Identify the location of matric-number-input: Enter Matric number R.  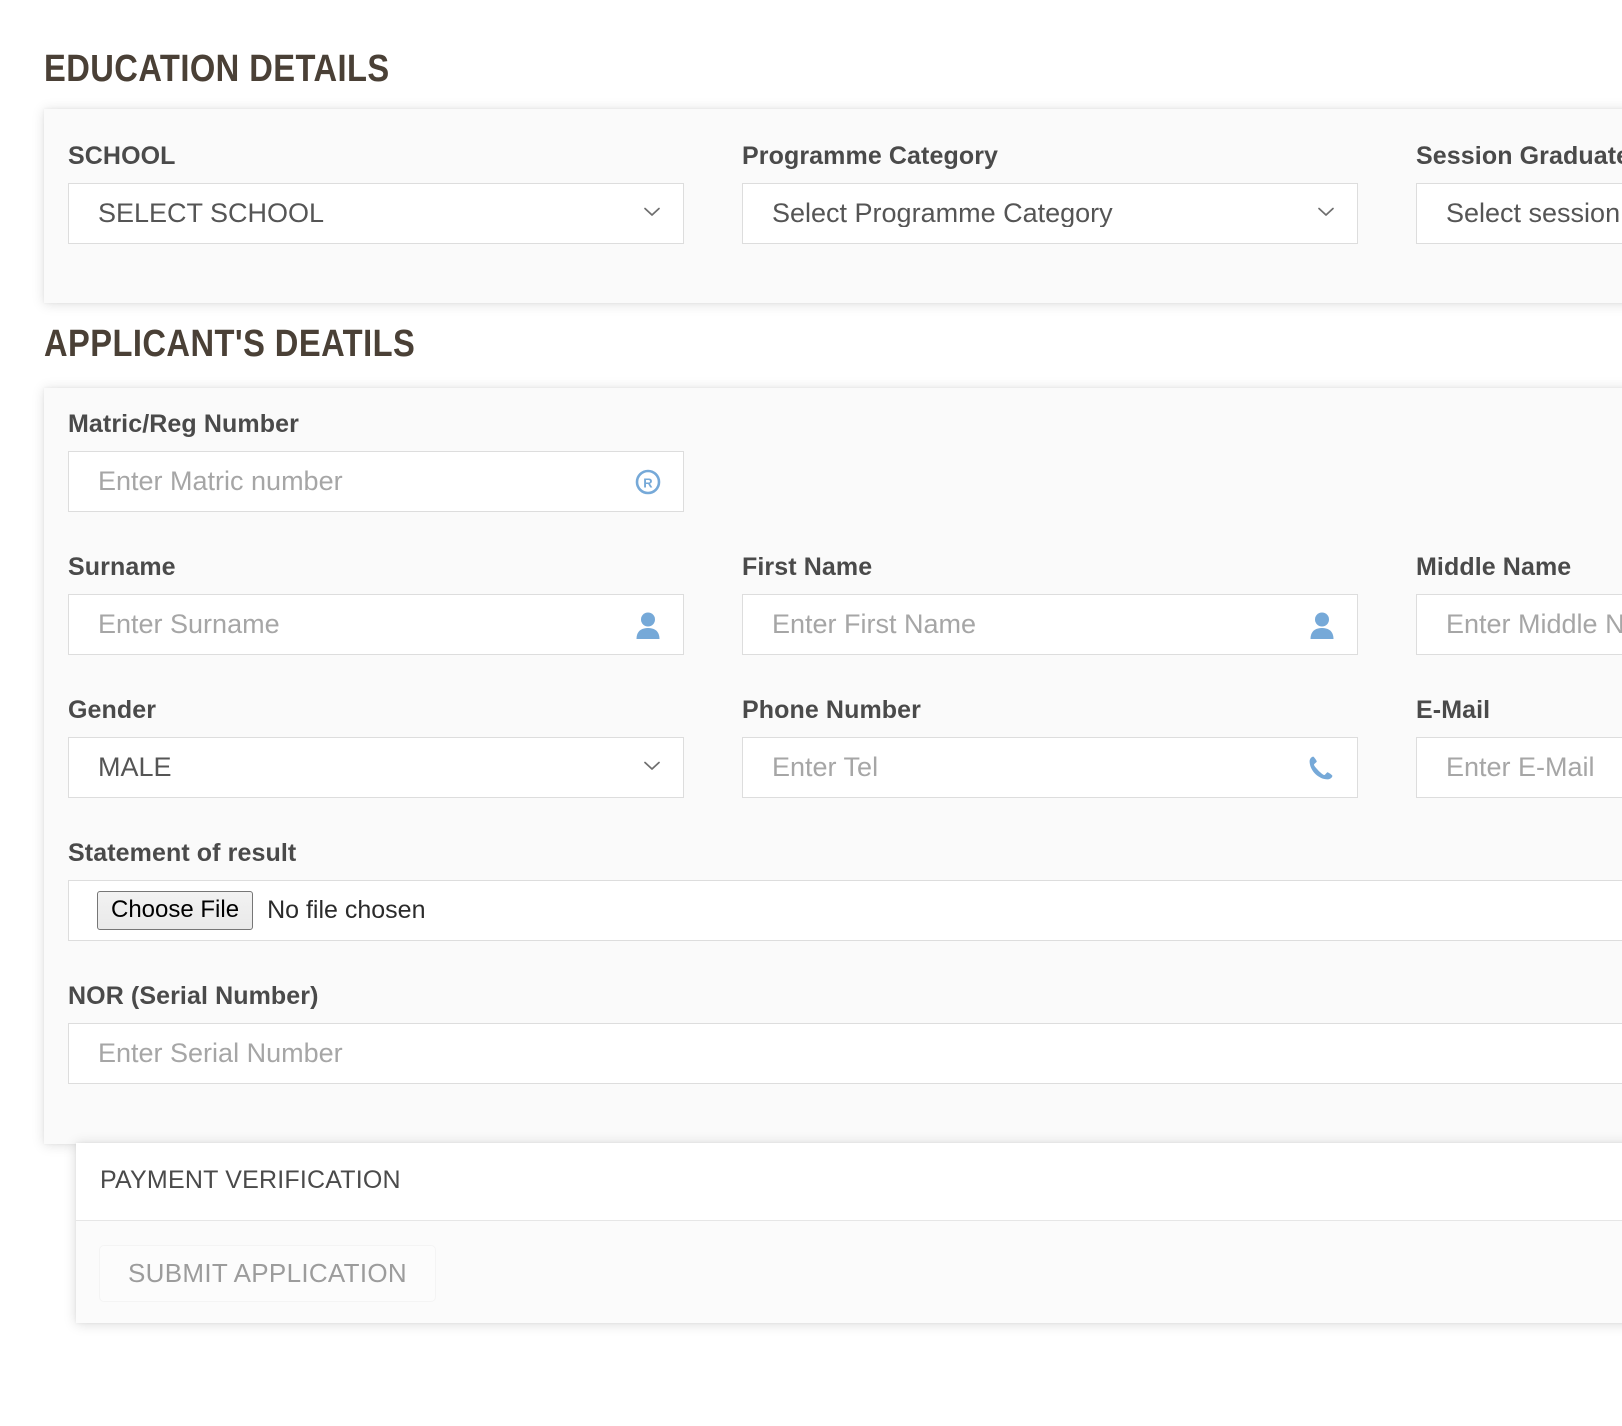
(376, 481).